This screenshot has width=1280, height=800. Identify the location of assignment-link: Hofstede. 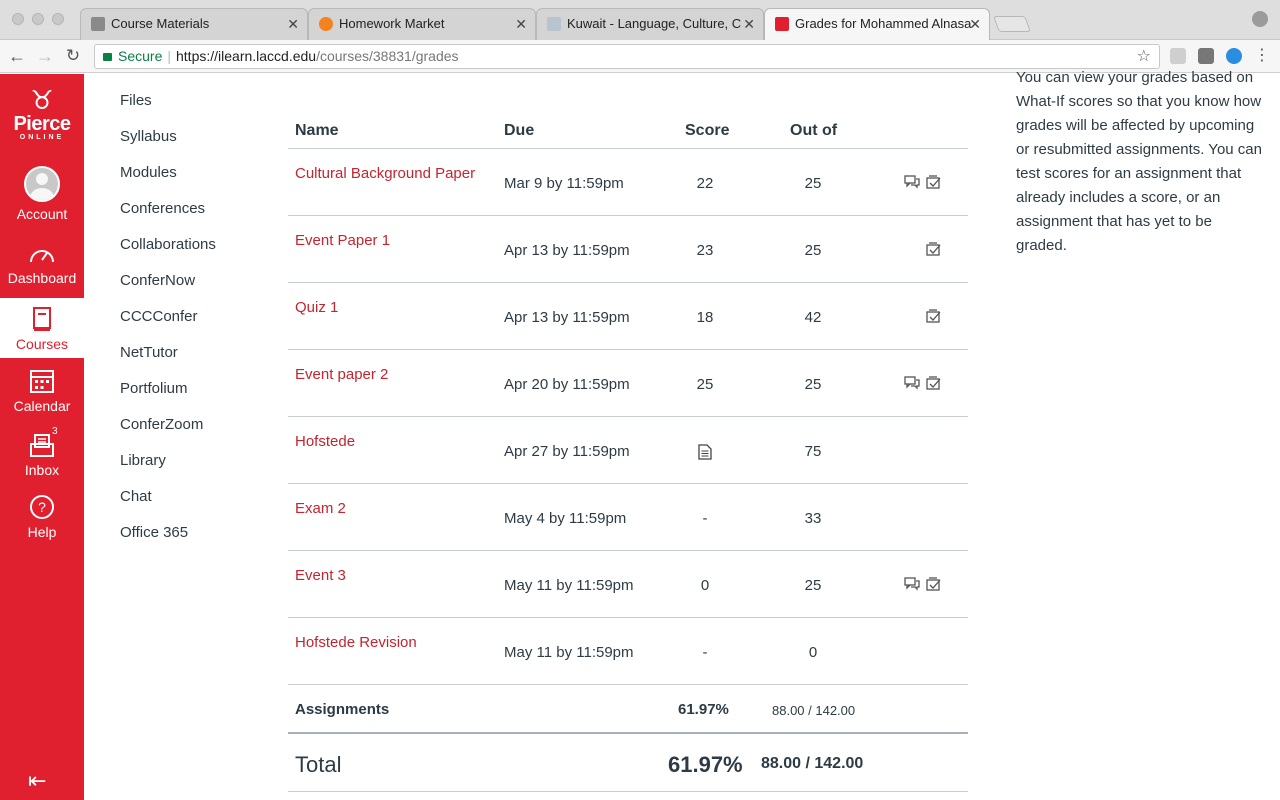
(325, 441).